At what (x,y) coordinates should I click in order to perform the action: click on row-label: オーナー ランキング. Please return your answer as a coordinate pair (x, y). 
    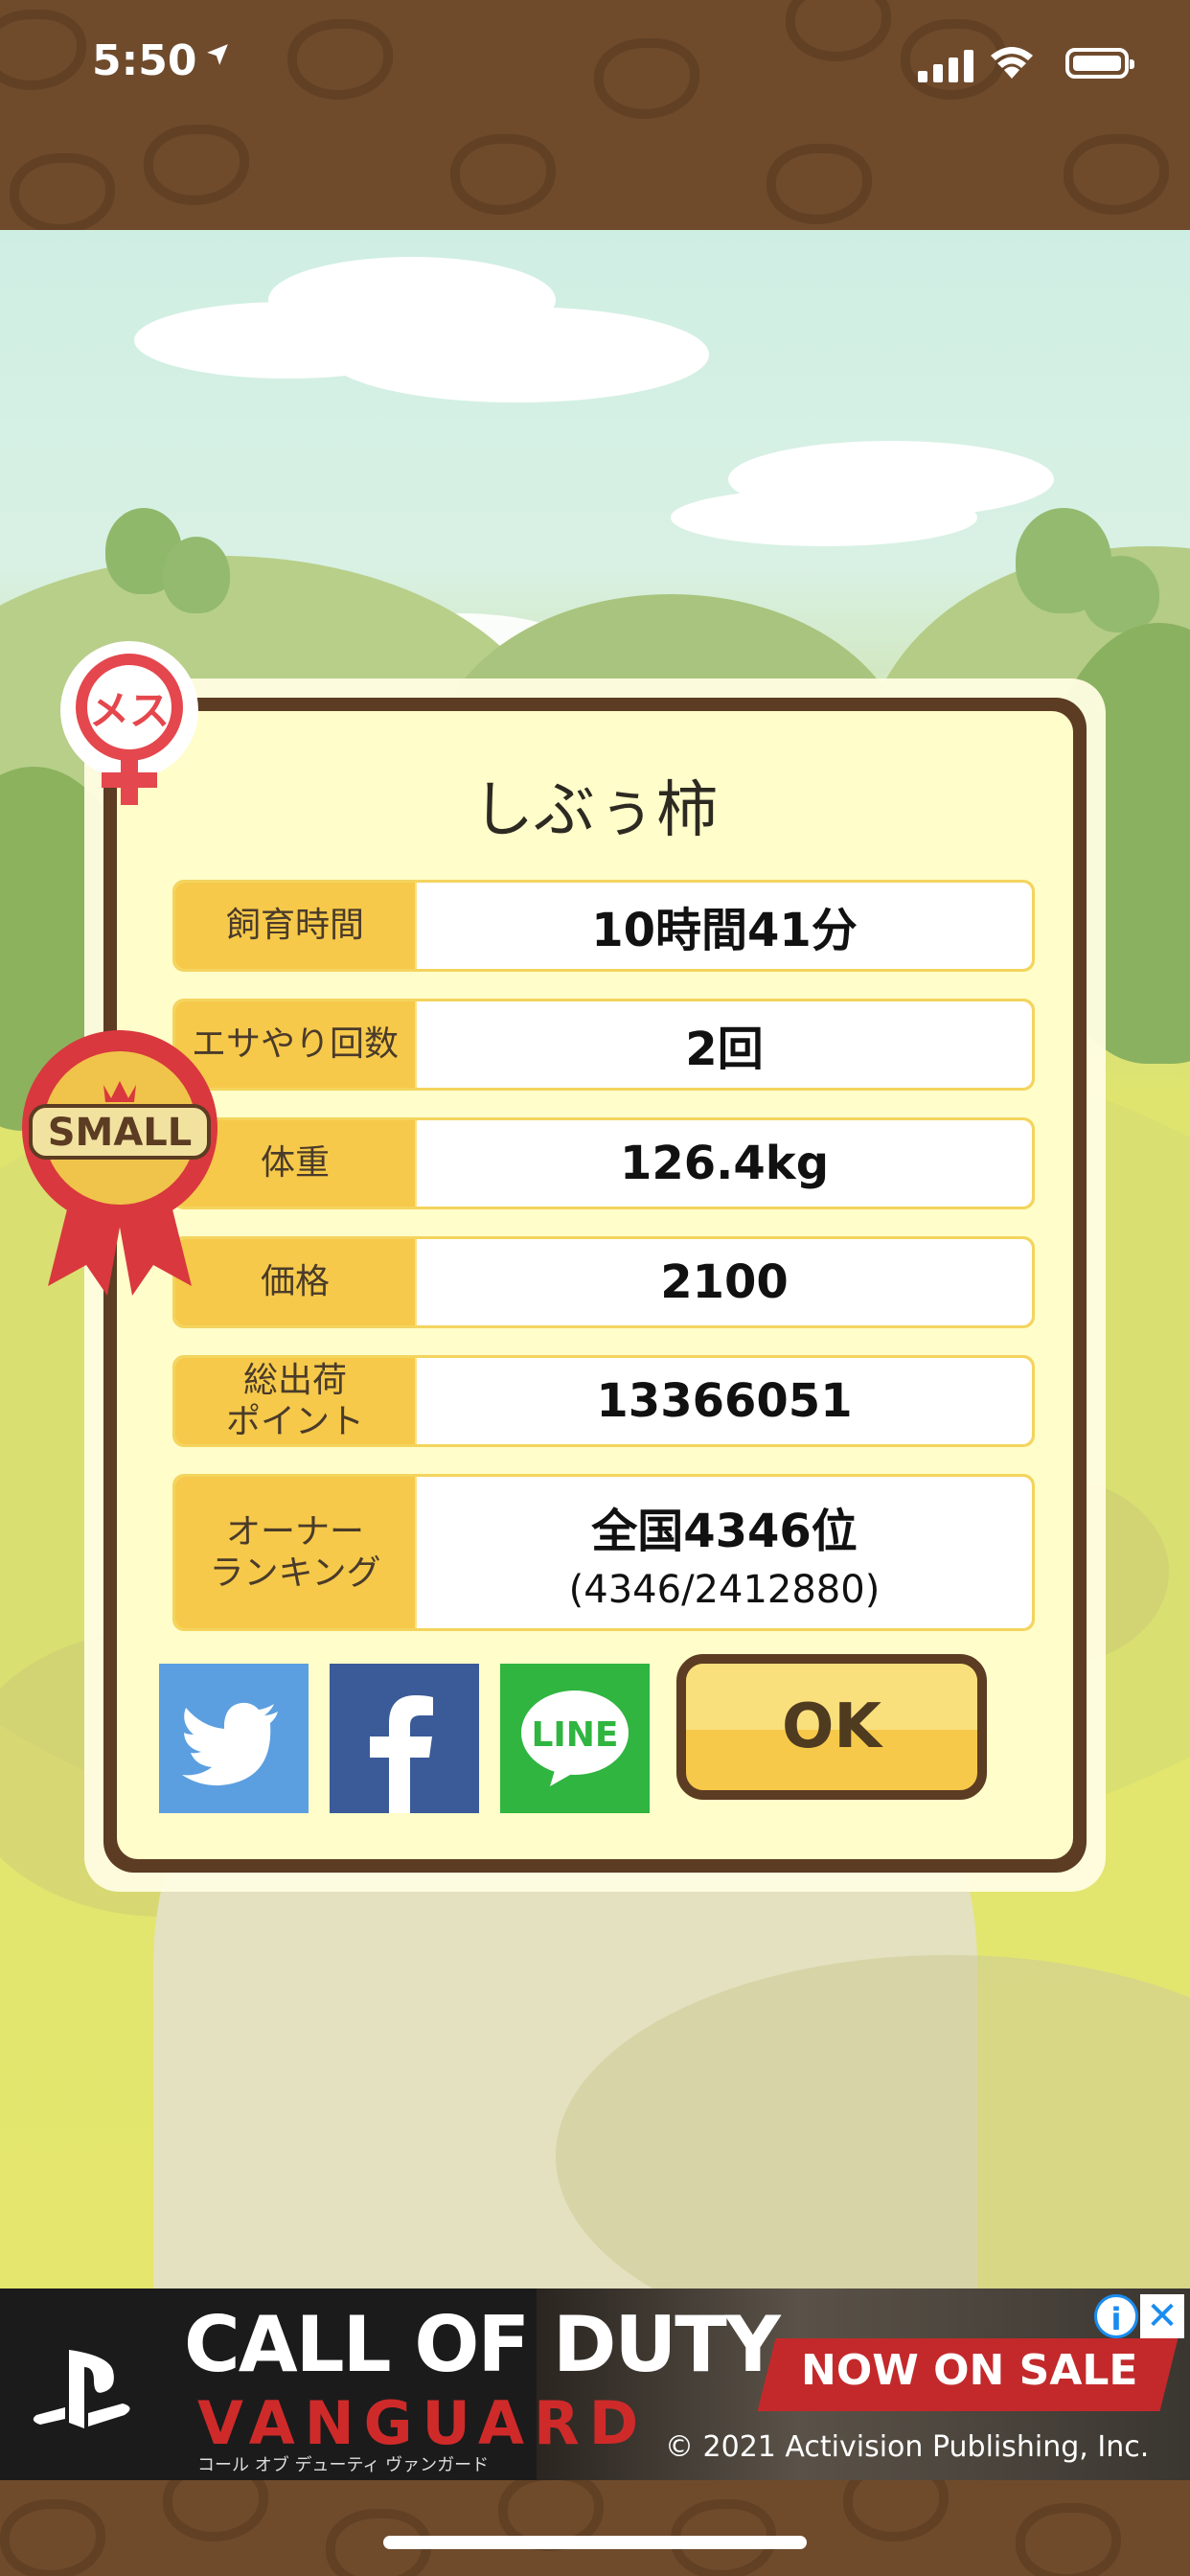
    Looking at the image, I should click on (295, 1552).